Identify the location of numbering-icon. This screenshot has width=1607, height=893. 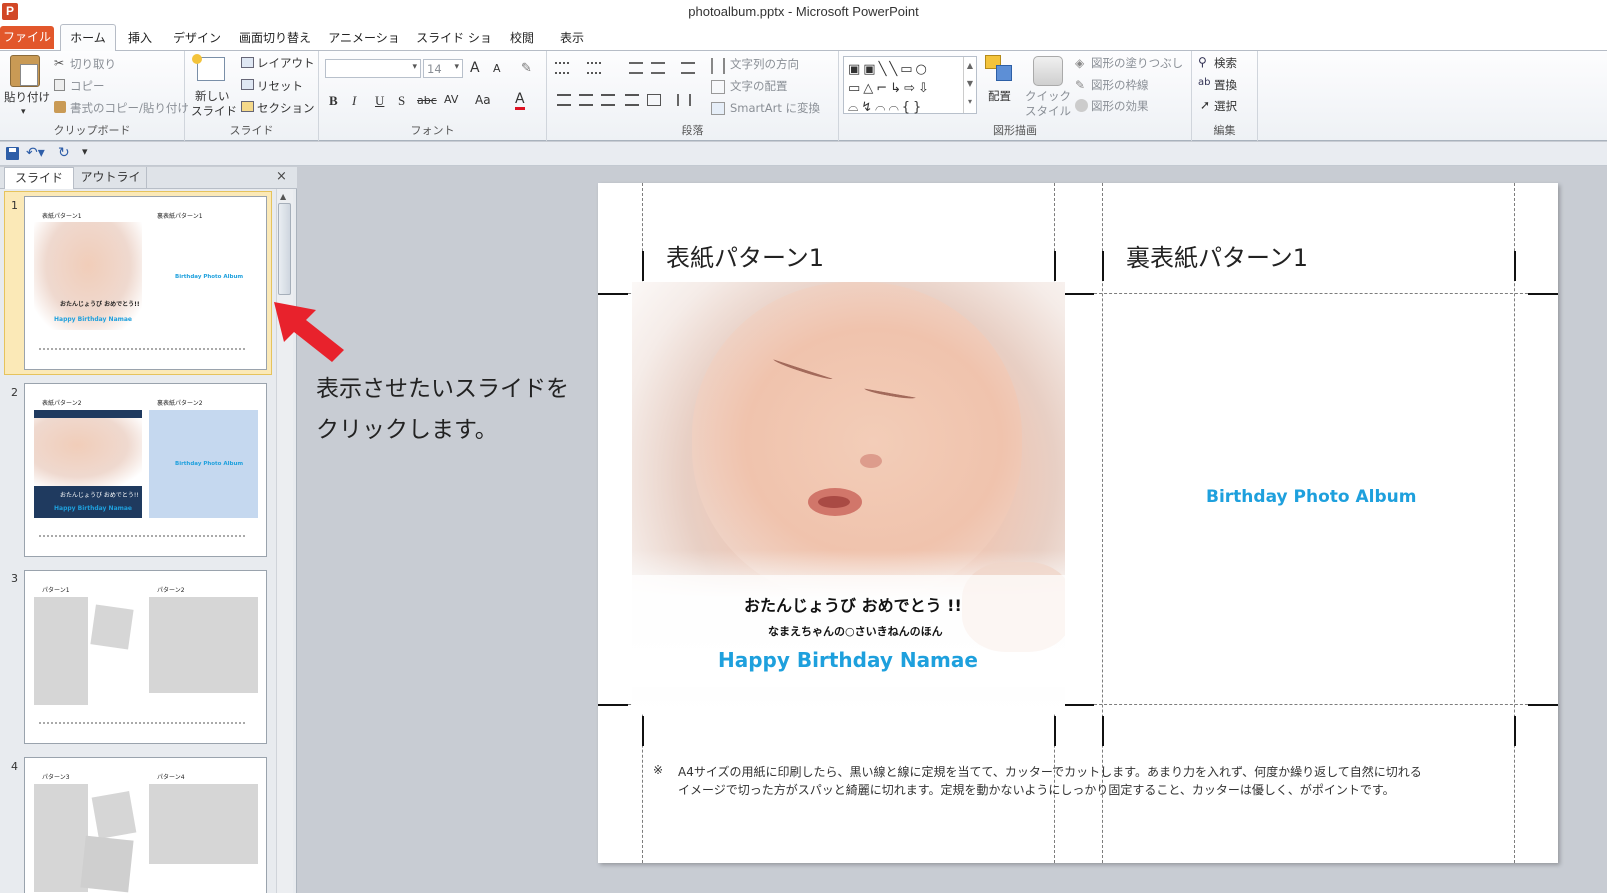
(594, 68).